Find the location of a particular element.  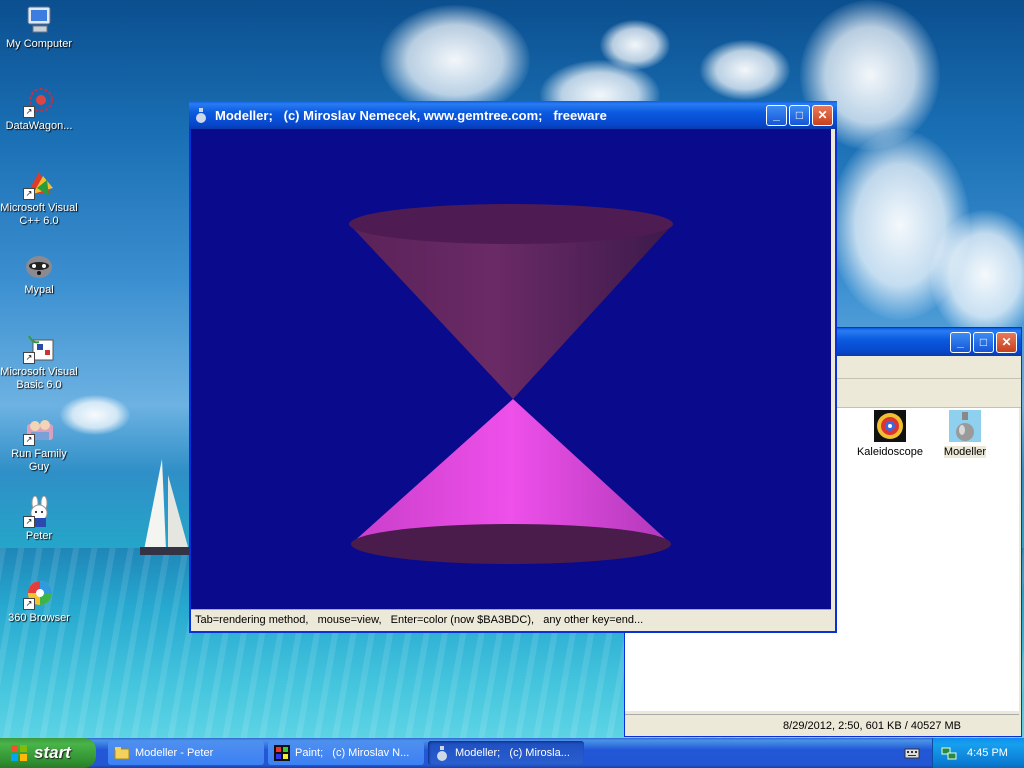

desktop-icon-visual-cpp: ↗ Microsoft Visual C++ 6.0 is located at coordinates (39, 198).